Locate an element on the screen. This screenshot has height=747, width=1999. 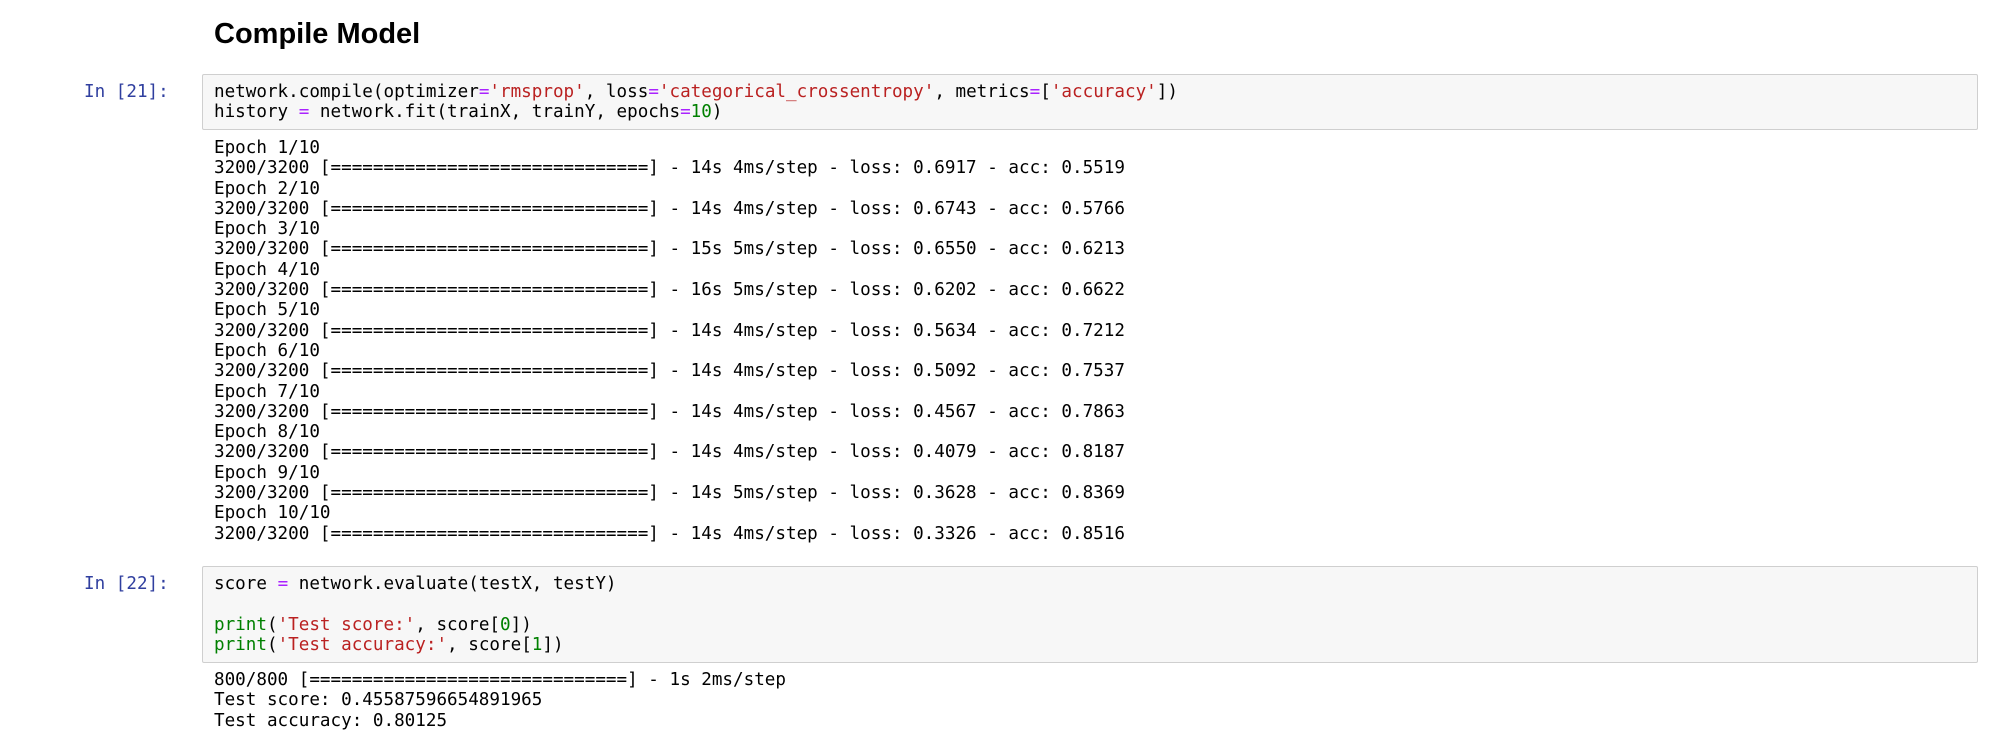
code-line: print('Test score:', score[0]) is located at coordinates (415, 625).